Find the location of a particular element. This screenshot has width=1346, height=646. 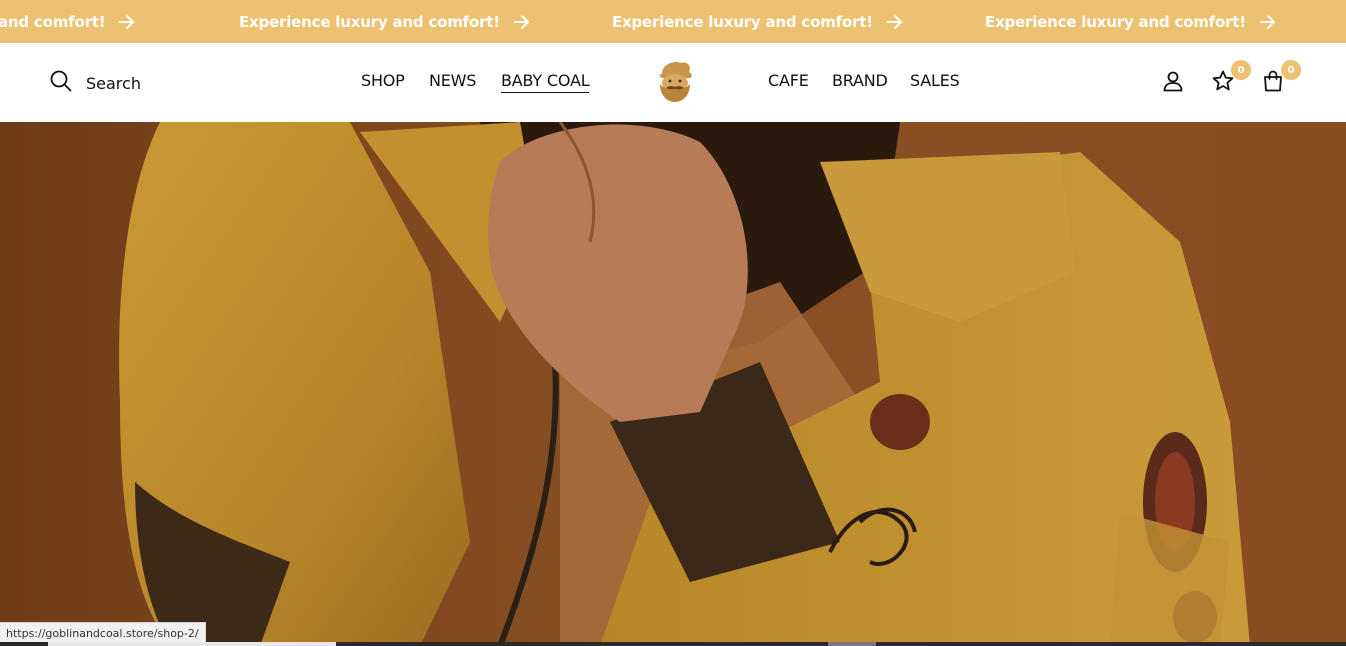

bearded-face-logo is located at coordinates (675, 82).